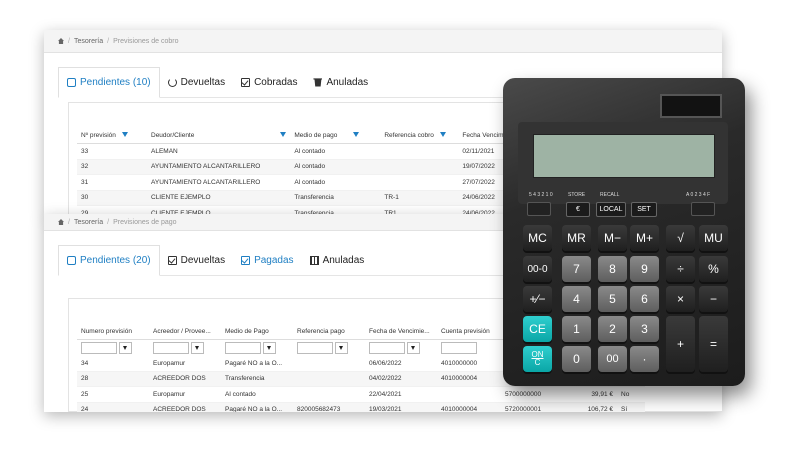 This screenshot has width=790, height=470. What do you see at coordinates (276, 82) in the screenshot?
I see `tab-label: Cobradas` at bounding box center [276, 82].